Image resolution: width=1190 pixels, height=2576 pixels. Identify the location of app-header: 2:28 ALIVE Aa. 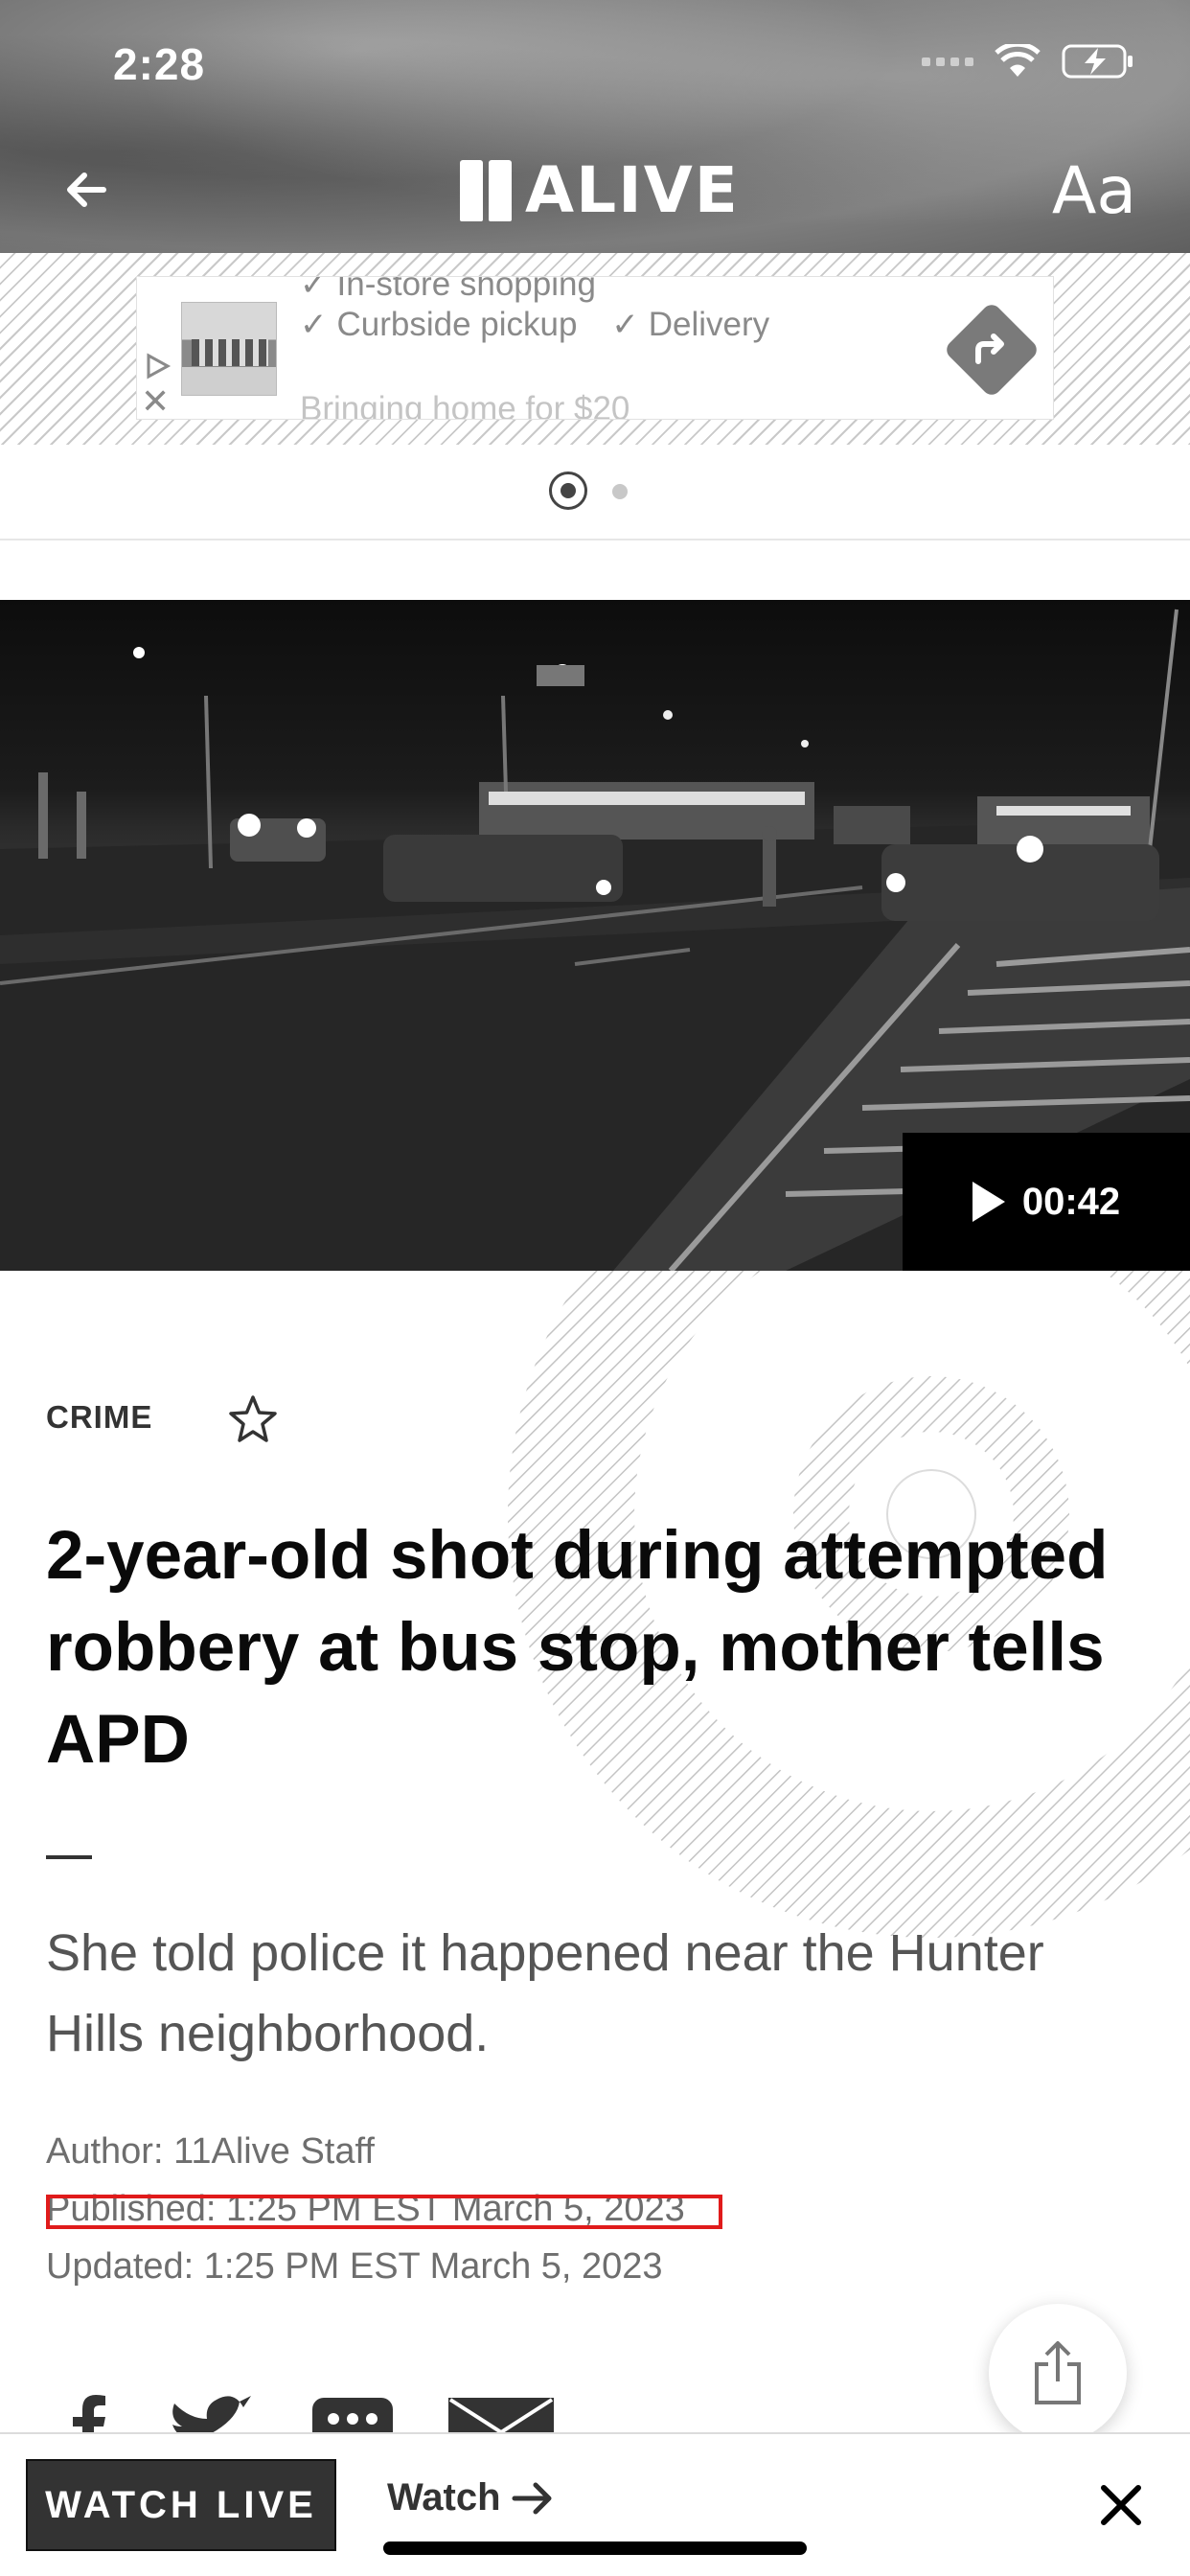
(595, 126).